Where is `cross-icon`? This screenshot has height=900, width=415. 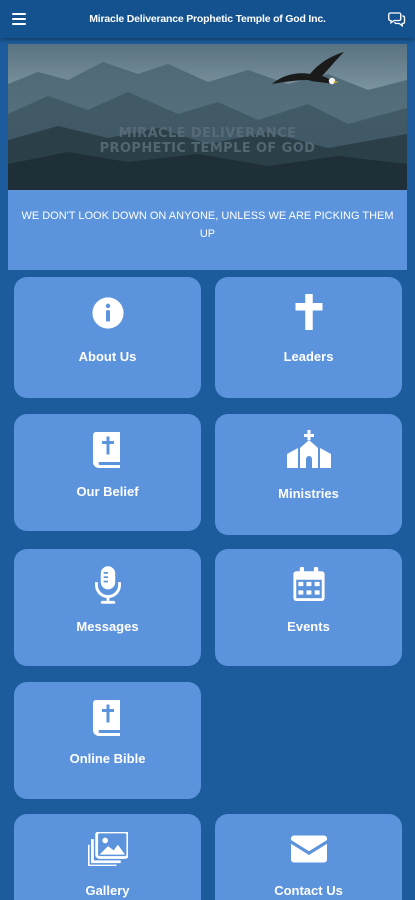
cross-icon is located at coordinates (308, 312).